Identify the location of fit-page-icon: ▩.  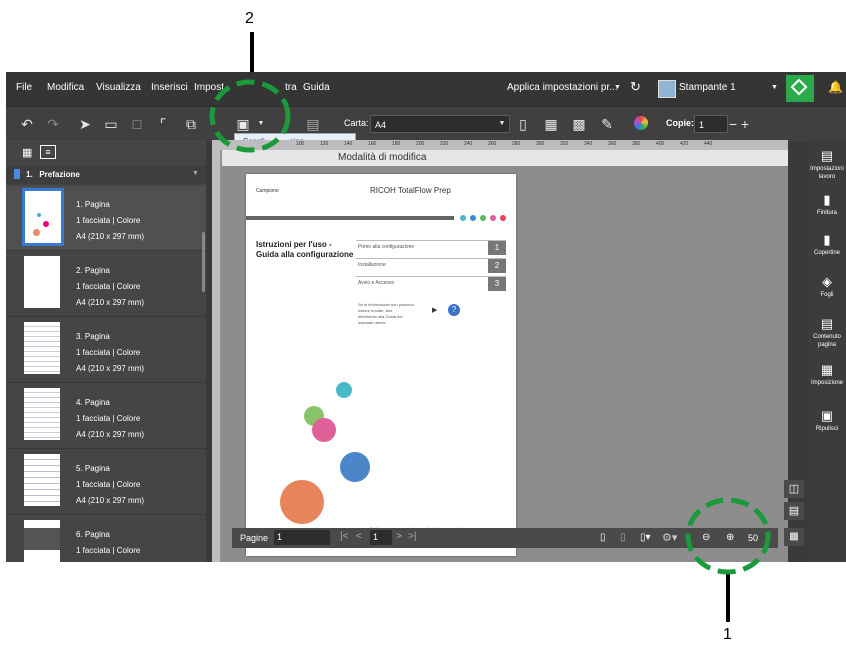
(794, 537).